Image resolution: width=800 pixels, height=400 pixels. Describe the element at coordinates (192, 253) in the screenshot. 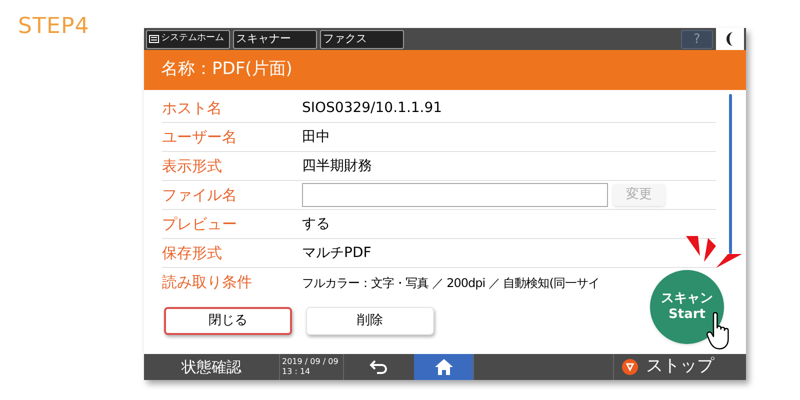

I see `field-label: 保存形式` at that location.